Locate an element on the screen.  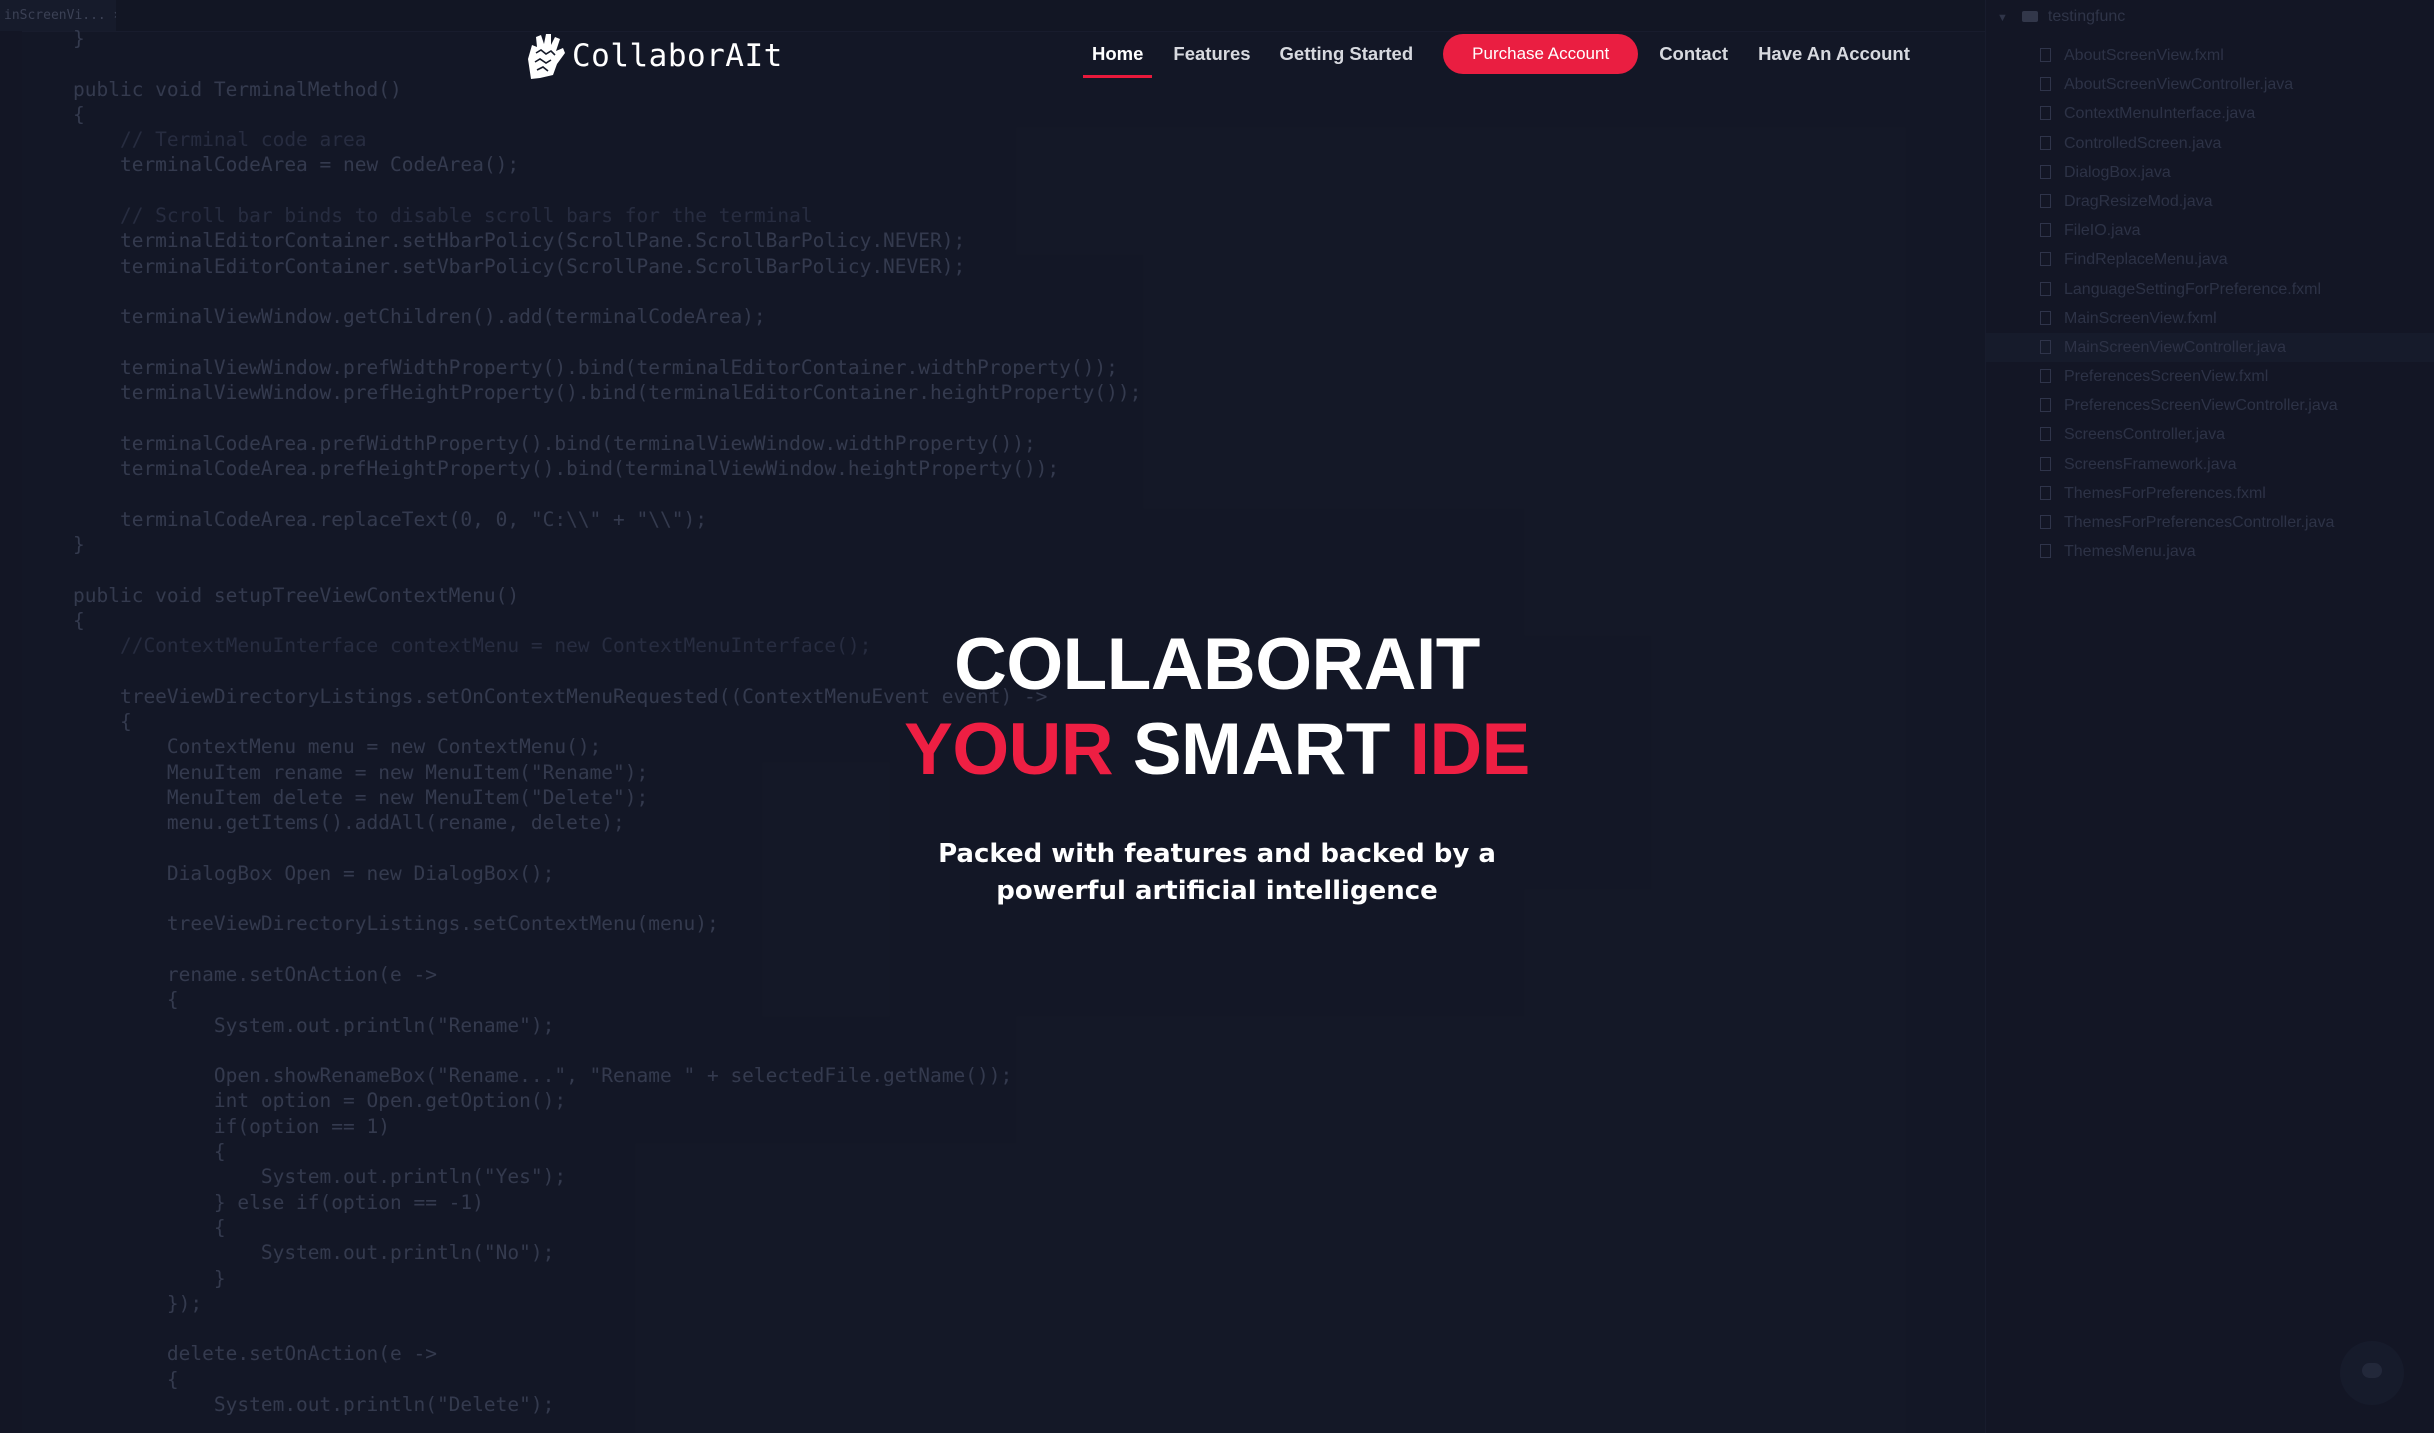
tagline-smart: SMART is located at coordinates (1261, 749).